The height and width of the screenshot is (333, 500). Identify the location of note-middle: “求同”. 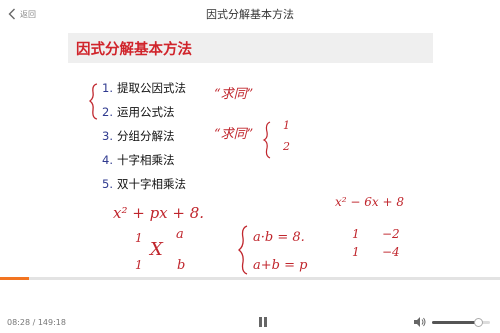
(233, 134).